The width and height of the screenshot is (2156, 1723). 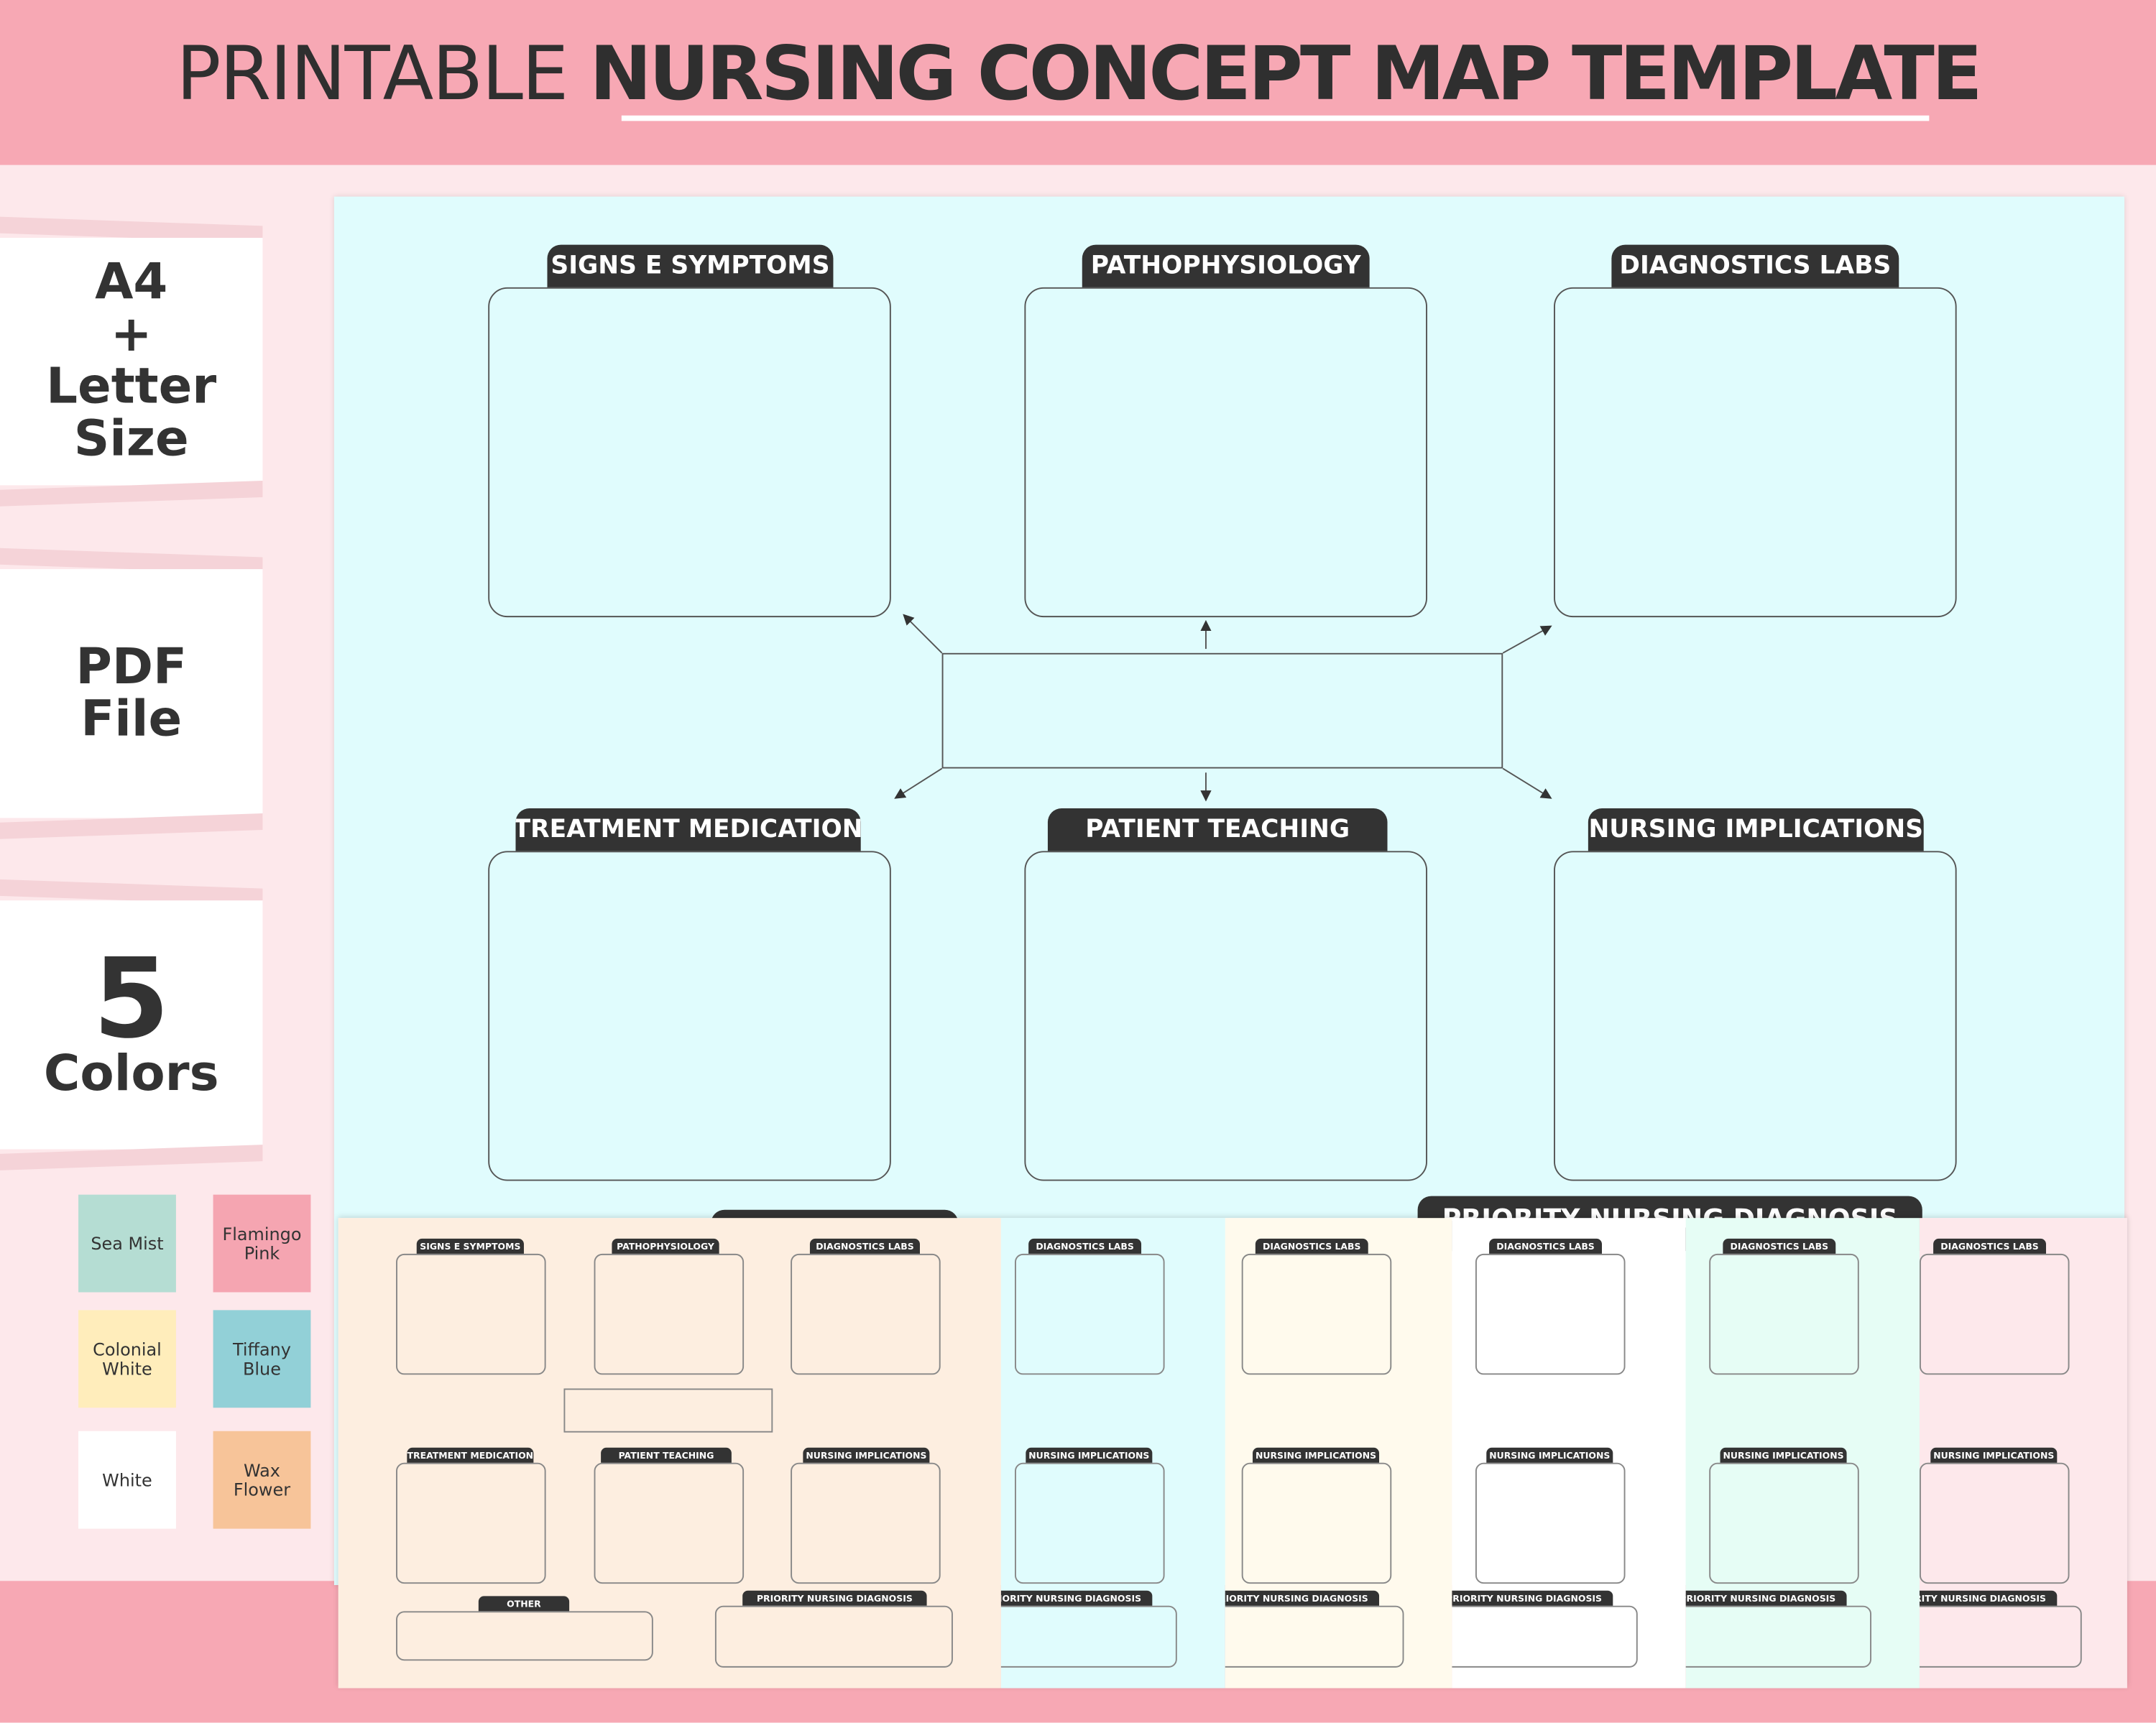 What do you see at coordinates (1226, 452) in the screenshot?
I see `box-pathophysiology` at bounding box center [1226, 452].